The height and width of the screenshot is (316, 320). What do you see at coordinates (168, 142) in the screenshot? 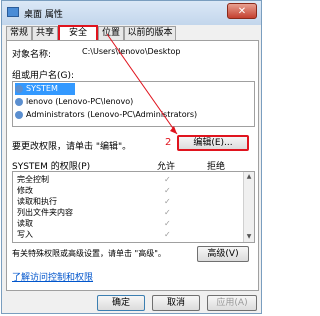
I see `annotation-number: 2` at bounding box center [168, 142].